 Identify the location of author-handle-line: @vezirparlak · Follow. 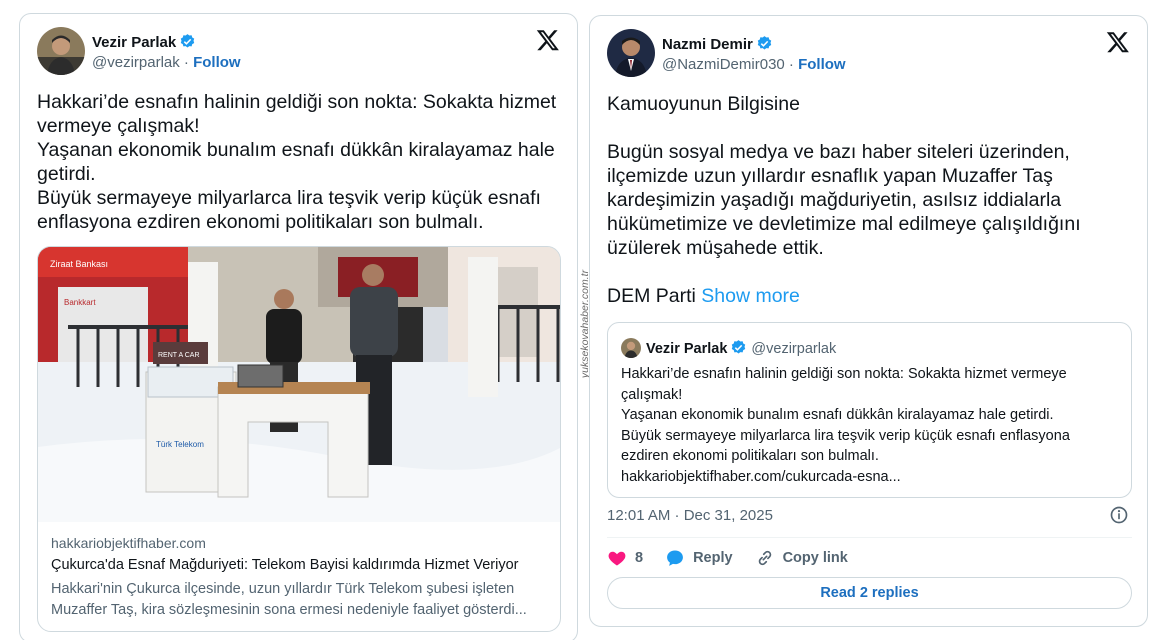
(166, 62).